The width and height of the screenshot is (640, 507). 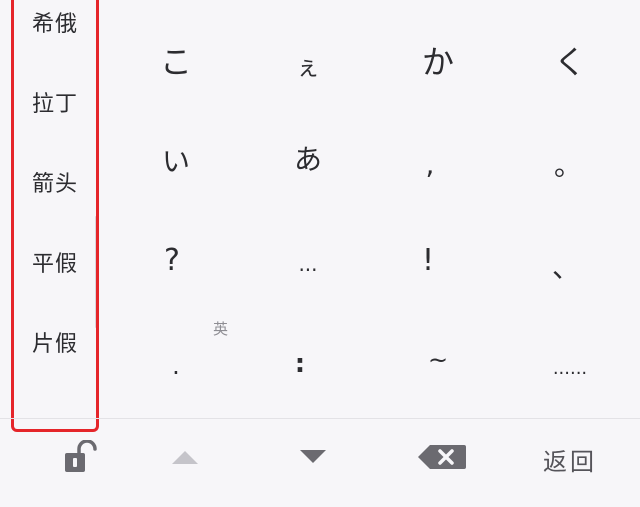 I want to click on backspace-icon, so click(x=442, y=459).